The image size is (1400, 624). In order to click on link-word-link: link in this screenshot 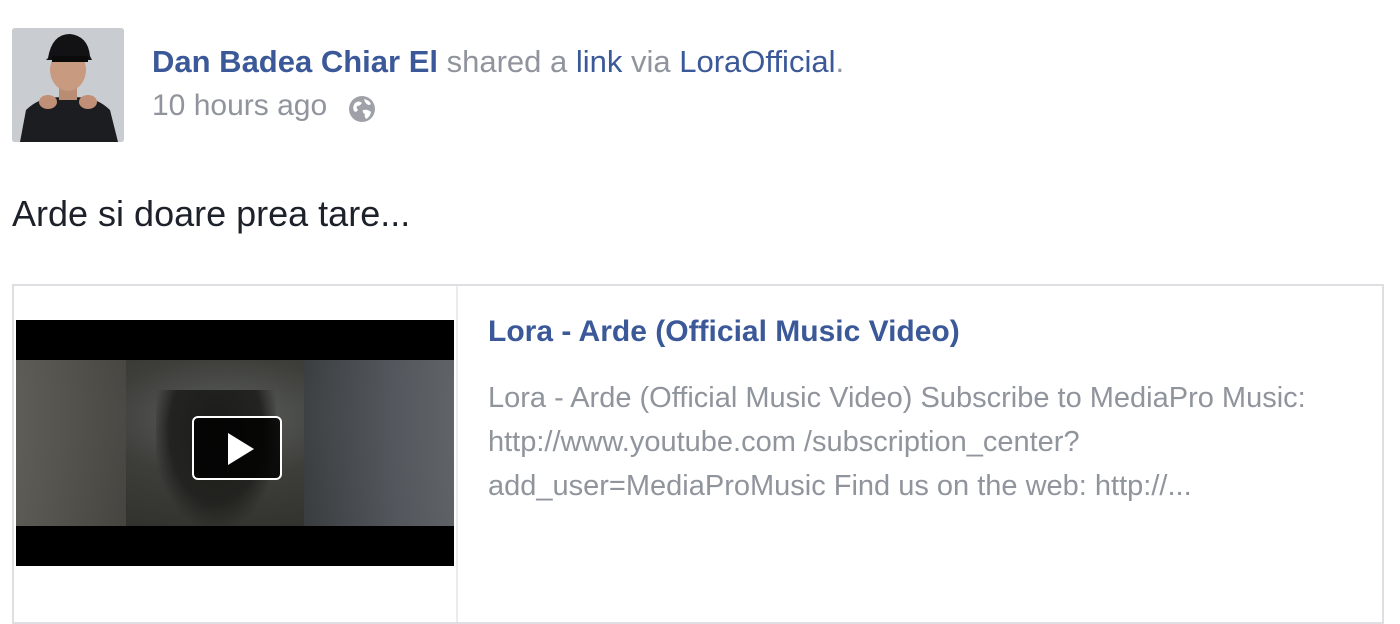, I will do `click(599, 61)`.